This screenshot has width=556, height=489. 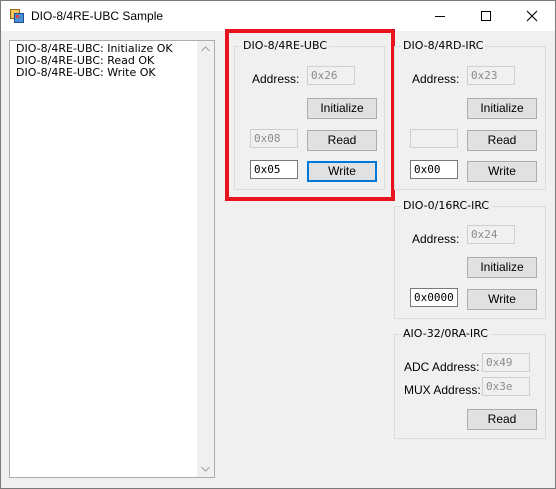 What do you see at coordinates (491, 234) in the screenshot?
I see `address-field: 0x24` at bounding box center [491, 234].